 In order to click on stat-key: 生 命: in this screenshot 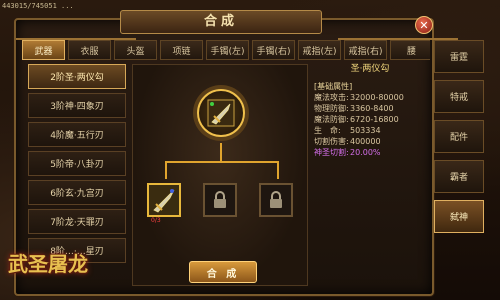, I will do `click(327, 130)`.